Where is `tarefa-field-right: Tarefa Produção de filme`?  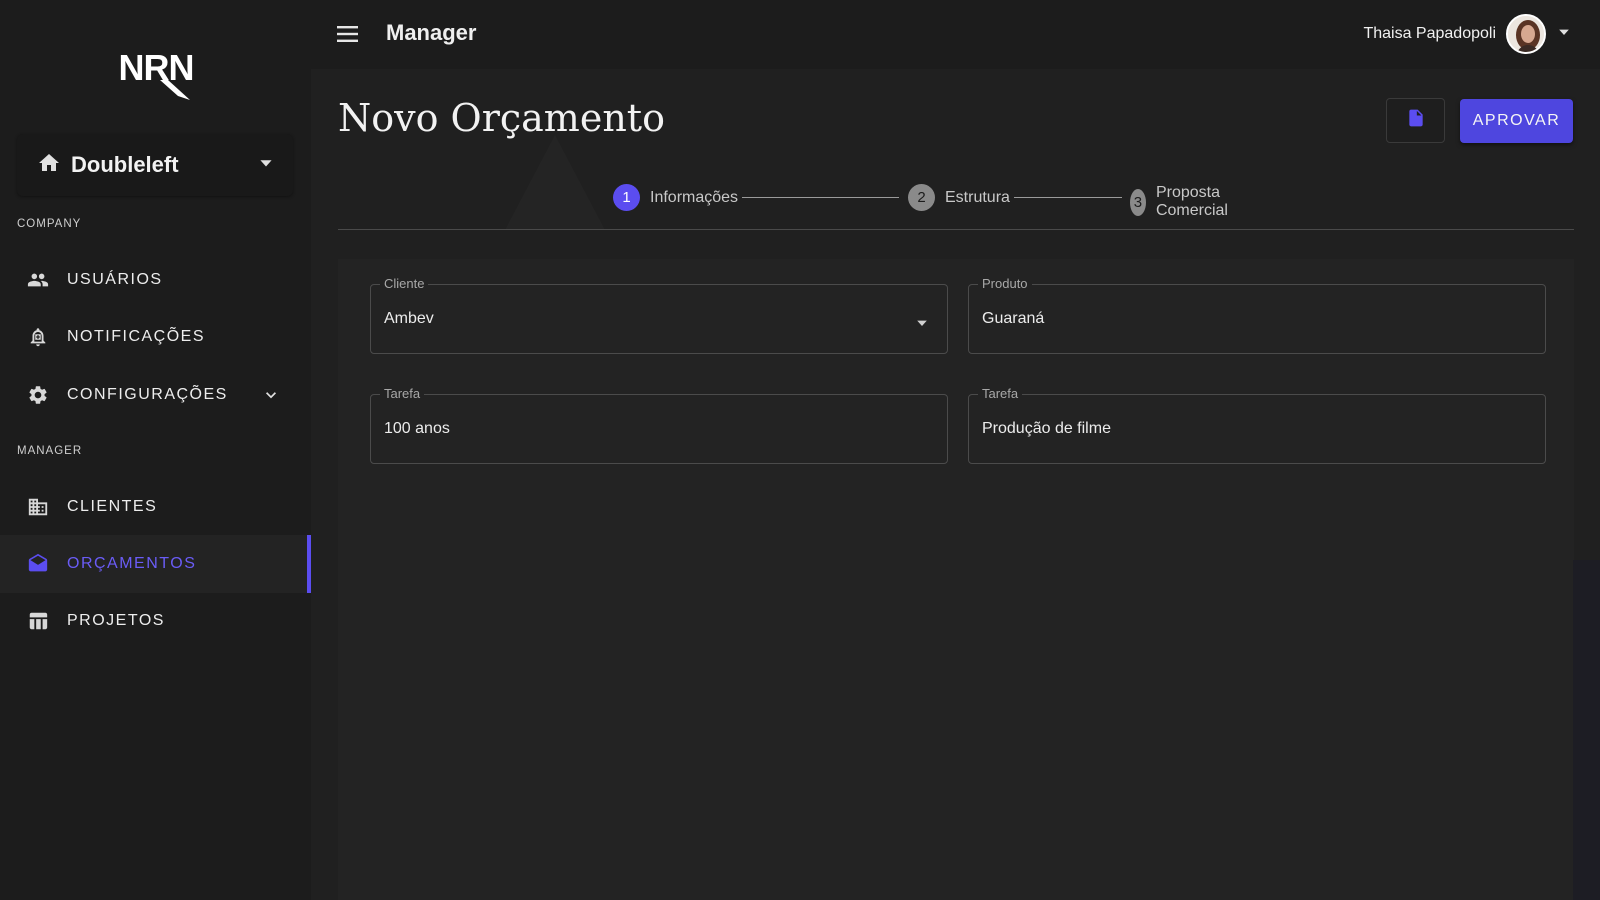
tarefa-field-right: Tarefa Produção de filme is located at coordinates (1257, 425).